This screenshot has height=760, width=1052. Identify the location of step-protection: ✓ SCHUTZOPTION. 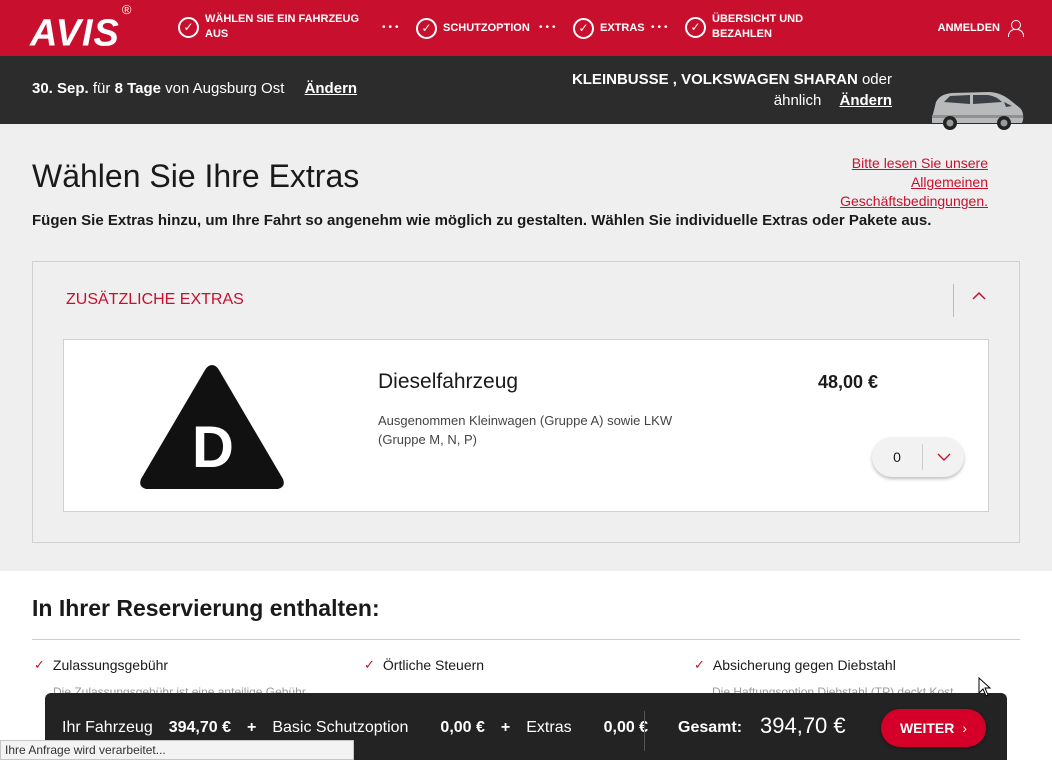
(473, 28).